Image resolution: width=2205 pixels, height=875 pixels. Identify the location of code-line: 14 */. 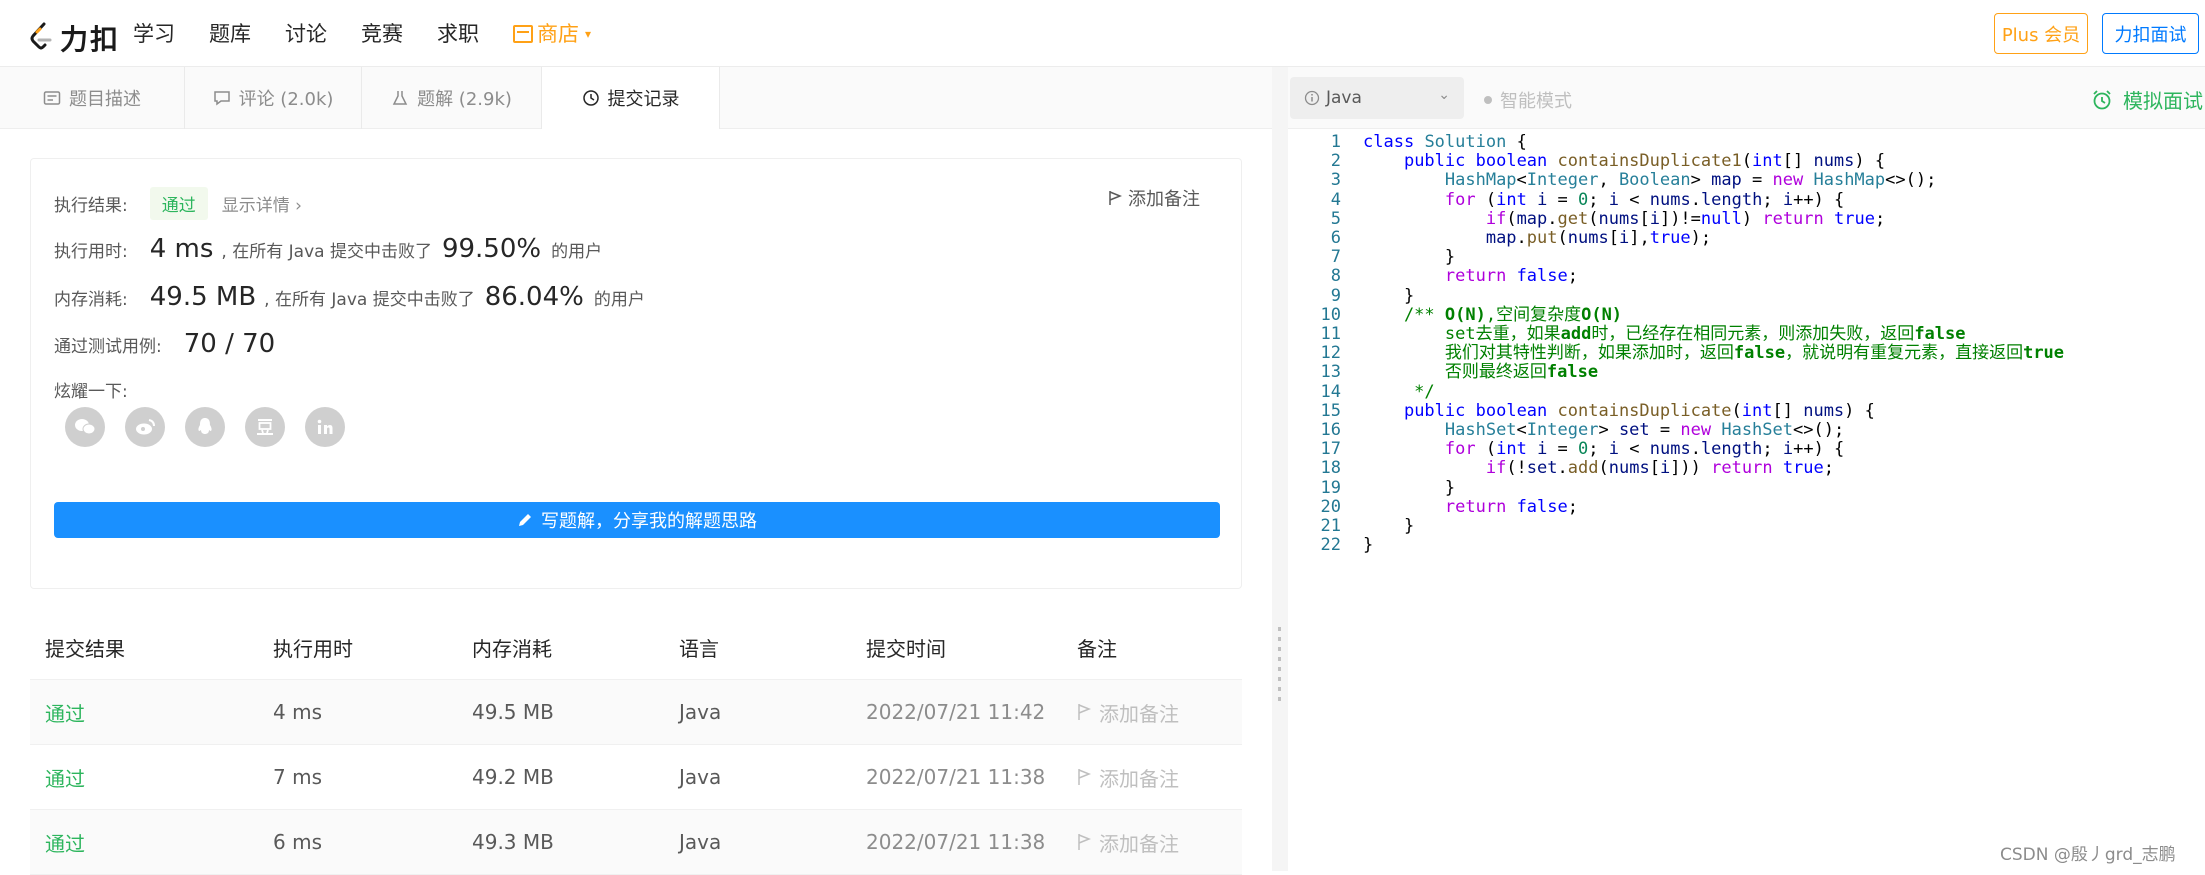
(1361, 392).